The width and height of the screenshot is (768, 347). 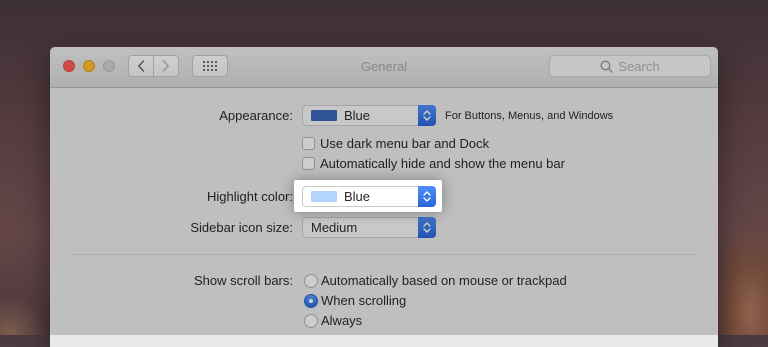 I want to click on search-field: Search, so click(x=630, y=66).